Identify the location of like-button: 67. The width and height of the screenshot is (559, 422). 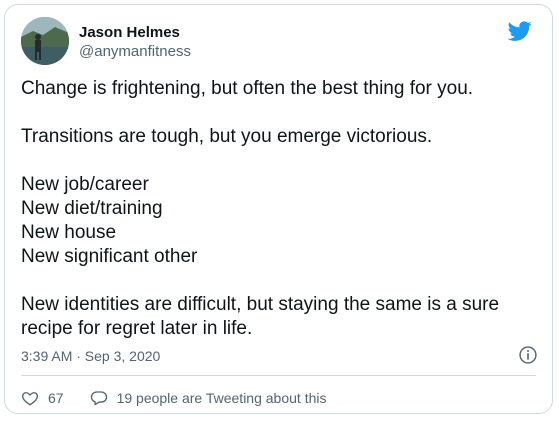
(42, 398).